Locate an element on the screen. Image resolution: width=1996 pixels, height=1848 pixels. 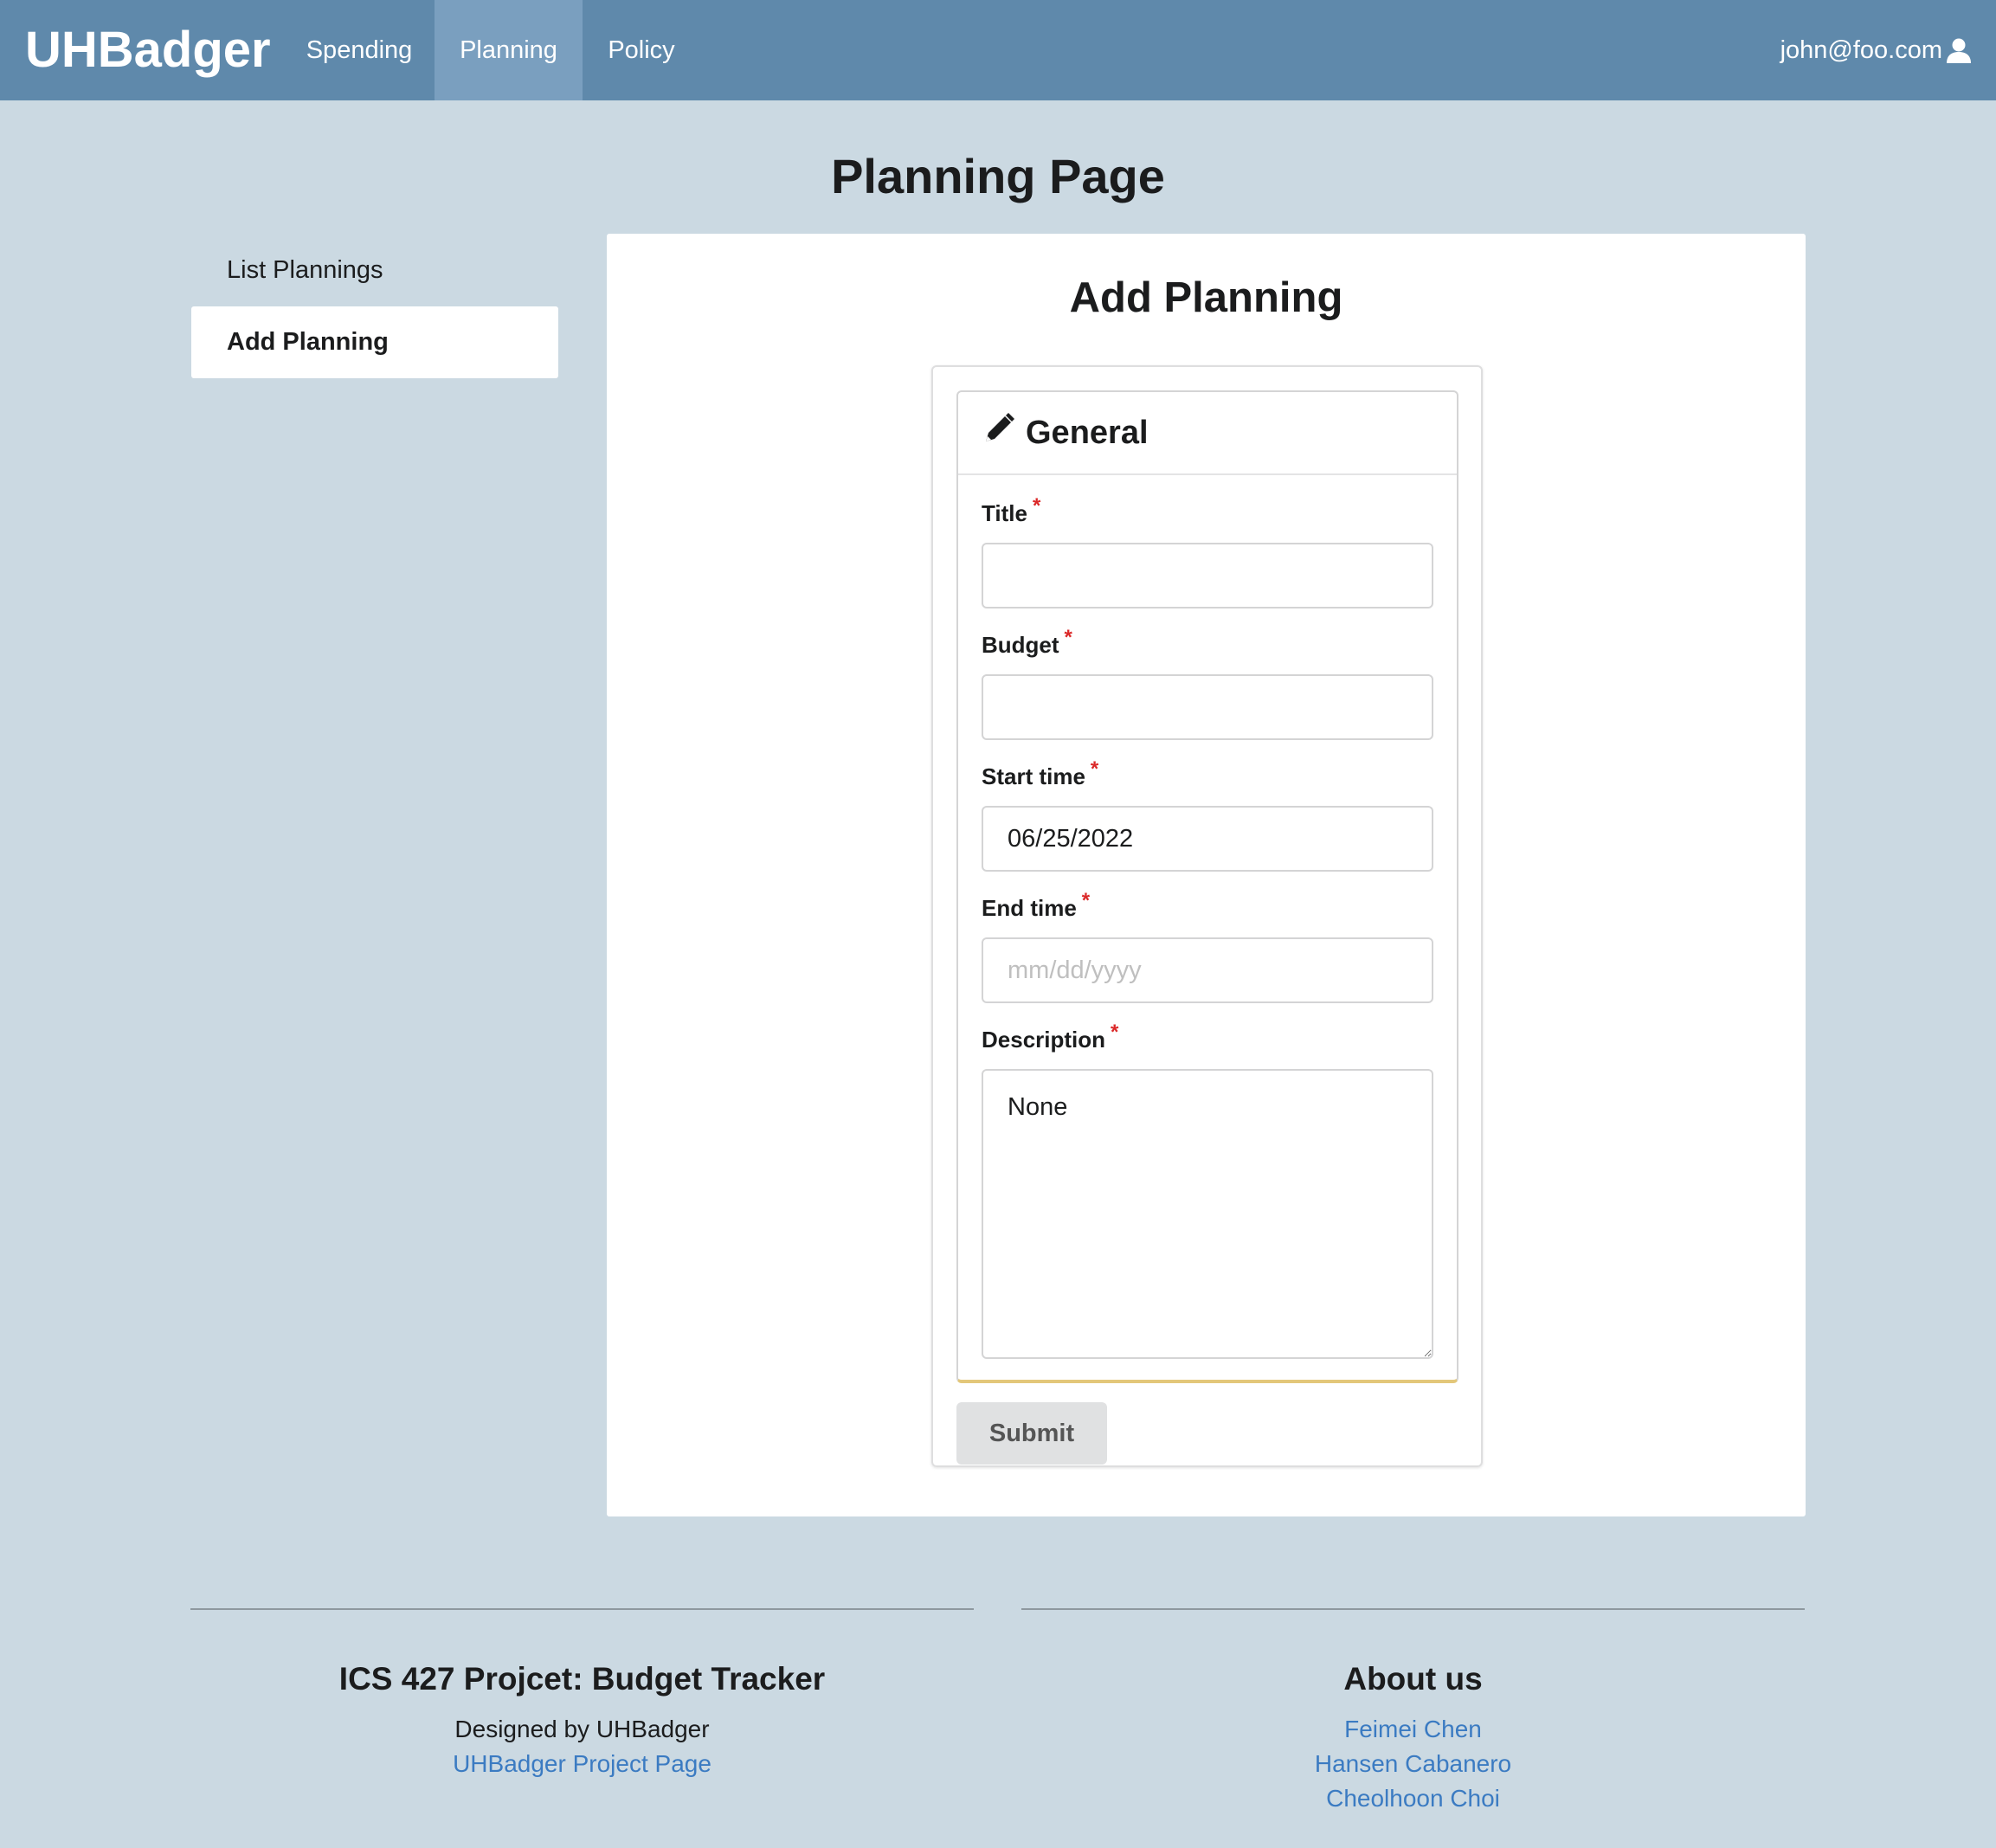
user-icon is located at coordinates (1959, 50).